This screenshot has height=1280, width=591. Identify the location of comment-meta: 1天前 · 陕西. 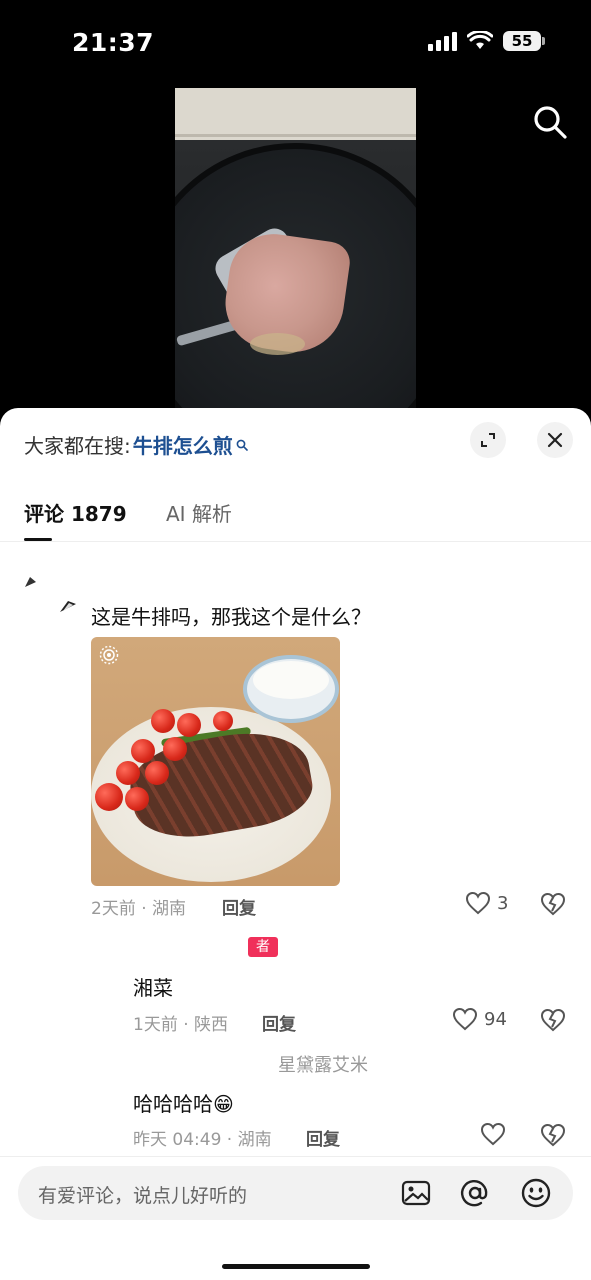
(181, 1025).